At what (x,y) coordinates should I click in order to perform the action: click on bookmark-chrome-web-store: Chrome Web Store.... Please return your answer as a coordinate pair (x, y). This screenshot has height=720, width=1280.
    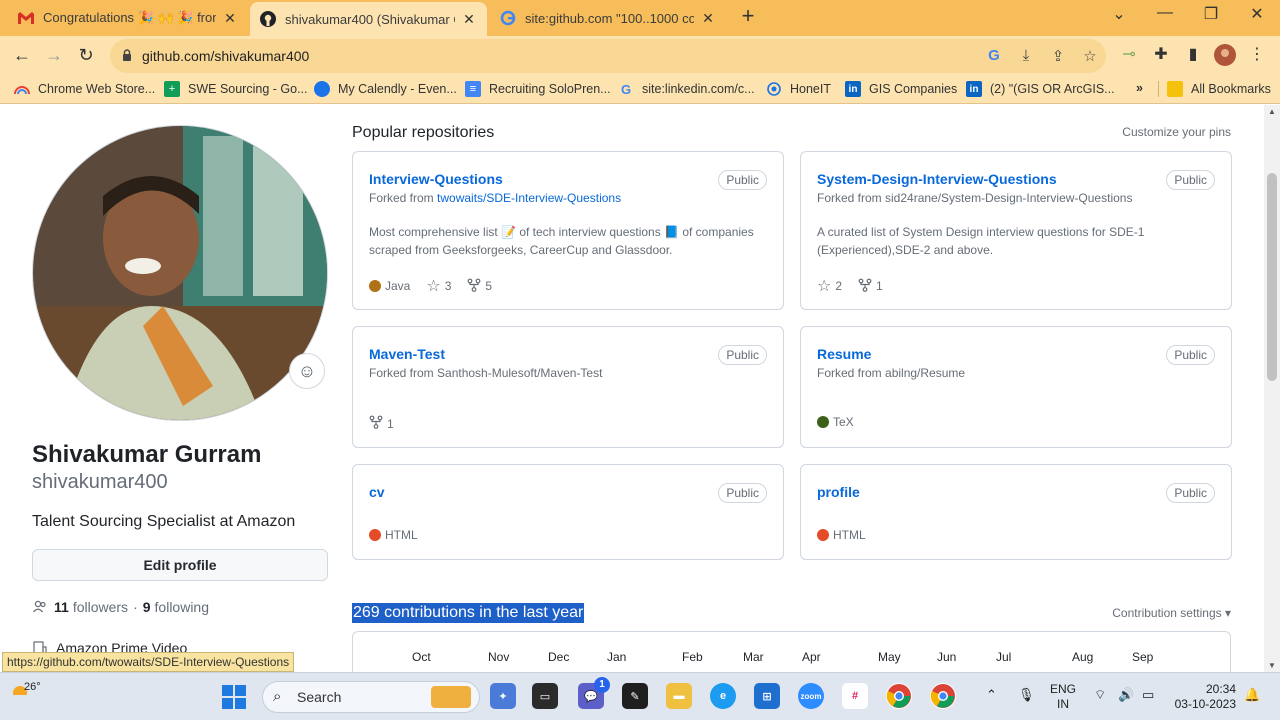
    Looking at the image, I should click on (84, 89).